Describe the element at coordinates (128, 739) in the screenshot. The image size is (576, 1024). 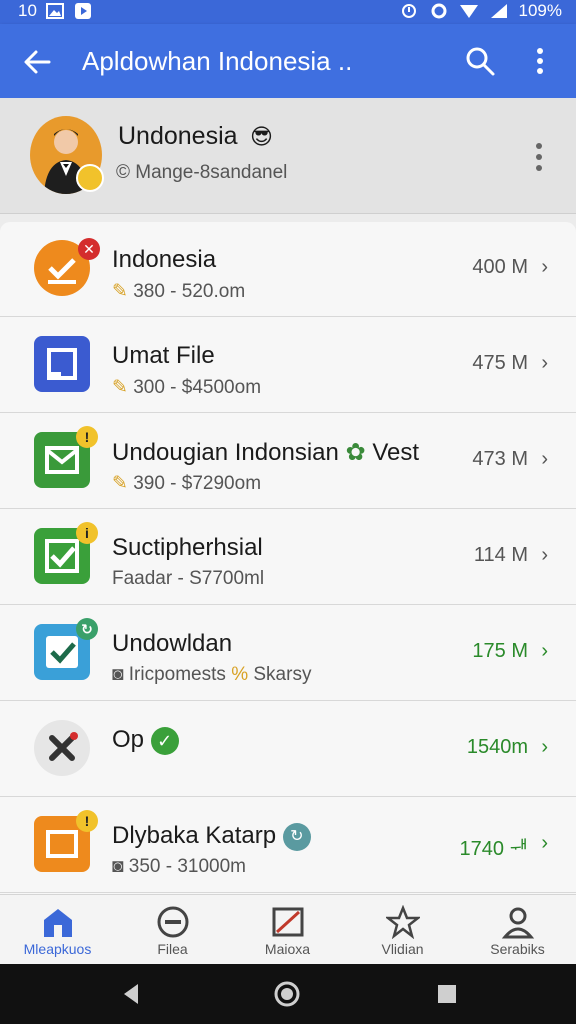
I see `item-title-text: Op` at that location.